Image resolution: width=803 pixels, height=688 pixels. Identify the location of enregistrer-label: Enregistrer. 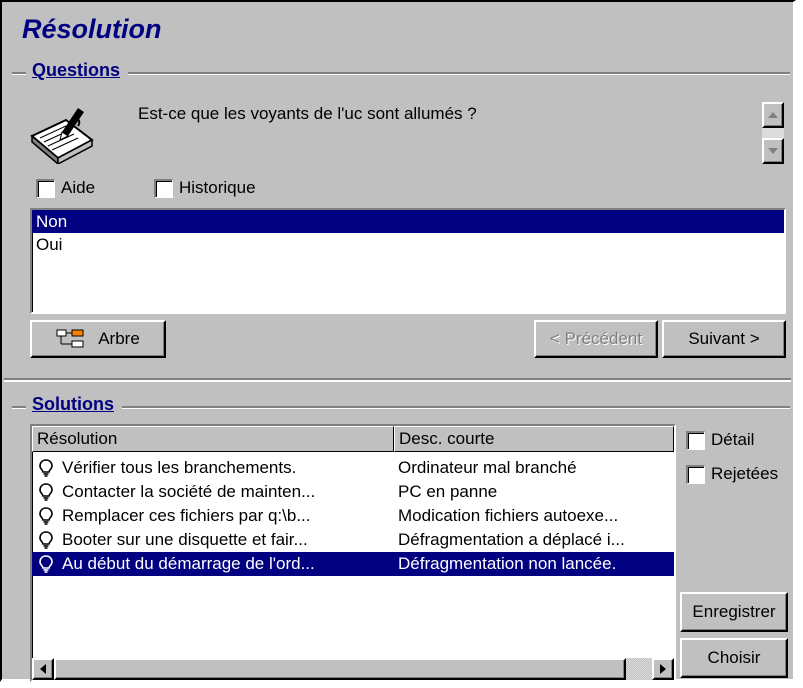
(734, 611).